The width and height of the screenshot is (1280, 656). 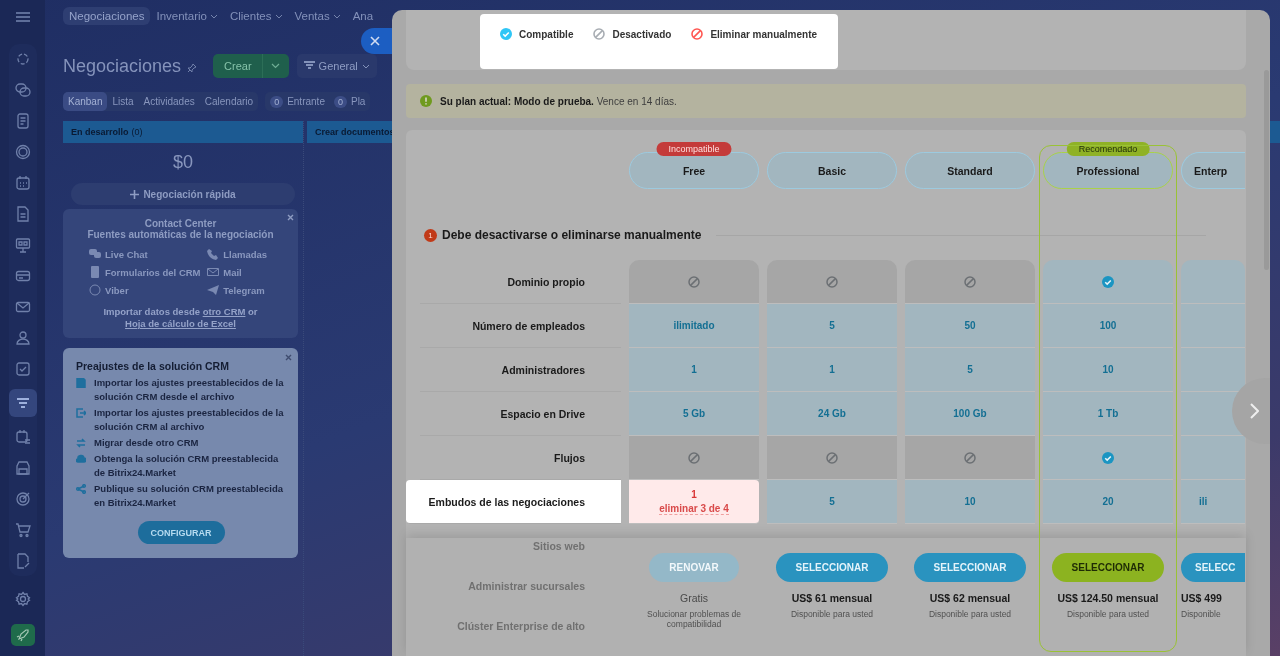 What do you see at coordinates (190, 420) in the screenshot?
I see `preset-link: Importar los ajustes preestablecidos de la solución CRM al archivo` at bounding box center [190, 420].